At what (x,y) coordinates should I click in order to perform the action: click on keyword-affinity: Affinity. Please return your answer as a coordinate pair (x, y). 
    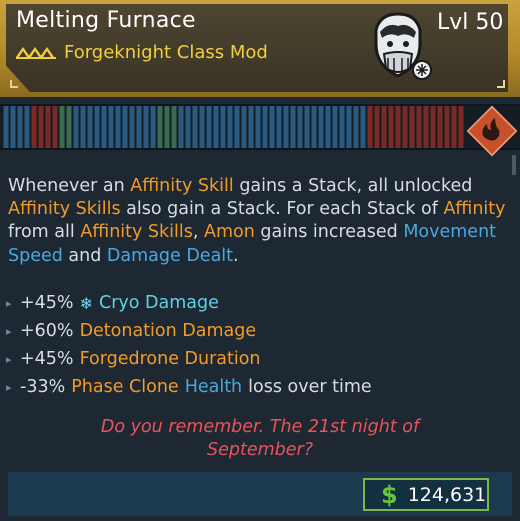
    Looking at the image, I should click on (474, 209).